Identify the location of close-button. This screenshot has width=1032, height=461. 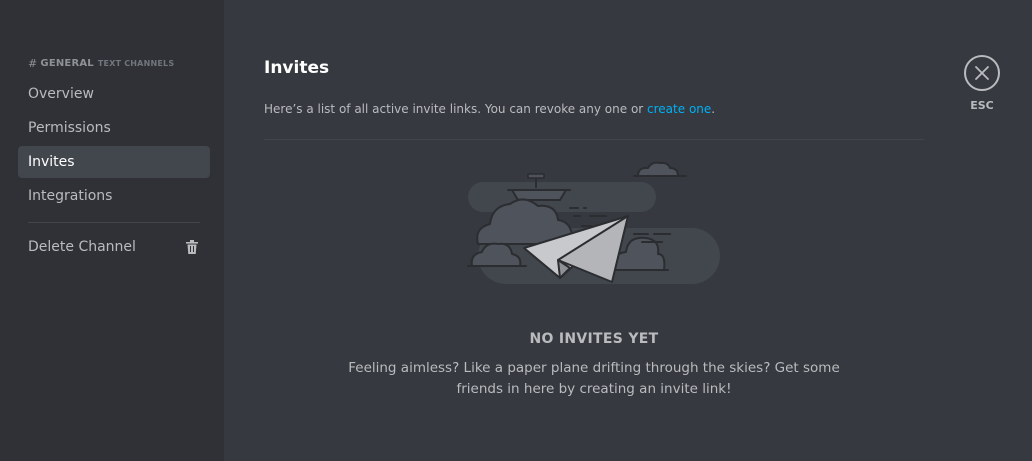
(982, 73).